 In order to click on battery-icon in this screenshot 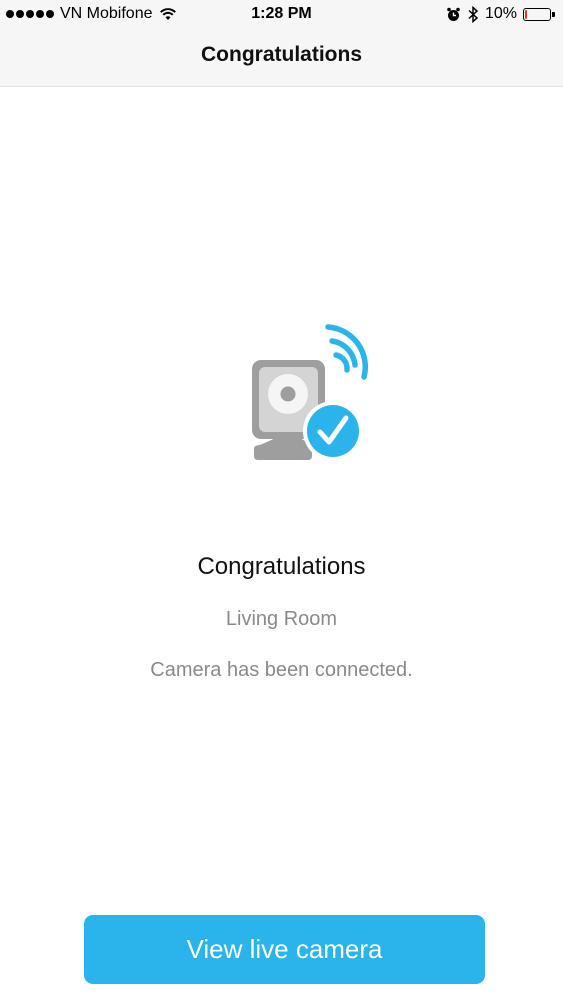, I will do `click(539, 14)`.